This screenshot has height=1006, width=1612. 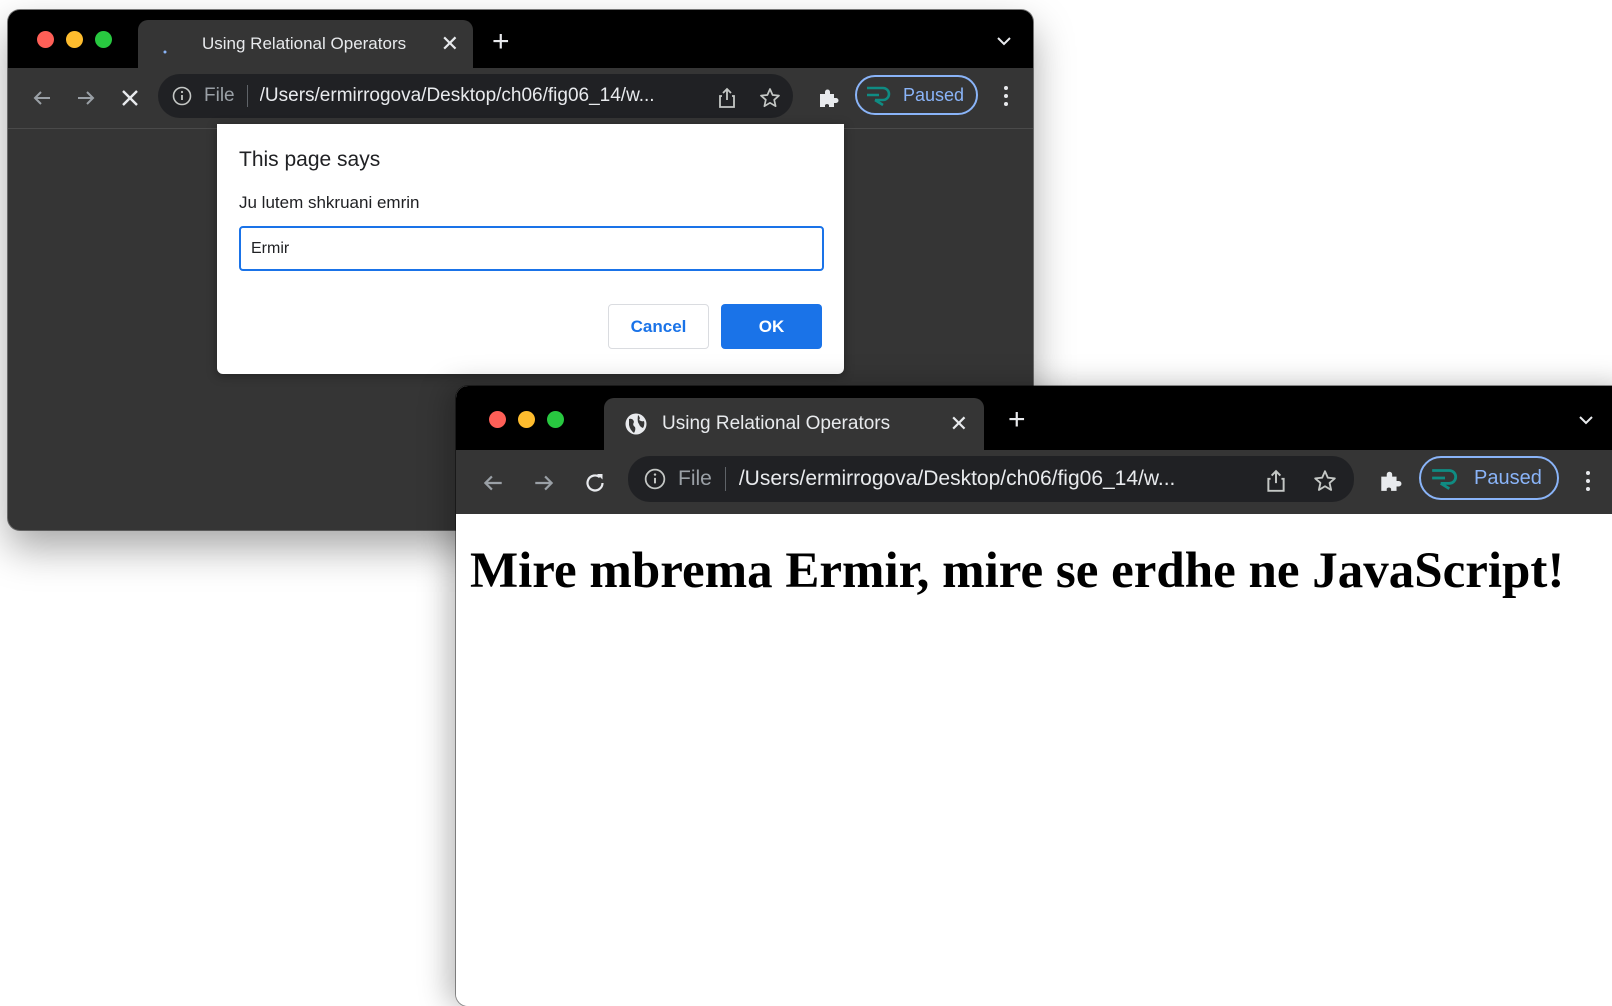 What do you see at coordinates (310, 159) in the screenshot?
I see `dialog-title: This page says` at bounding box center [310, 159].